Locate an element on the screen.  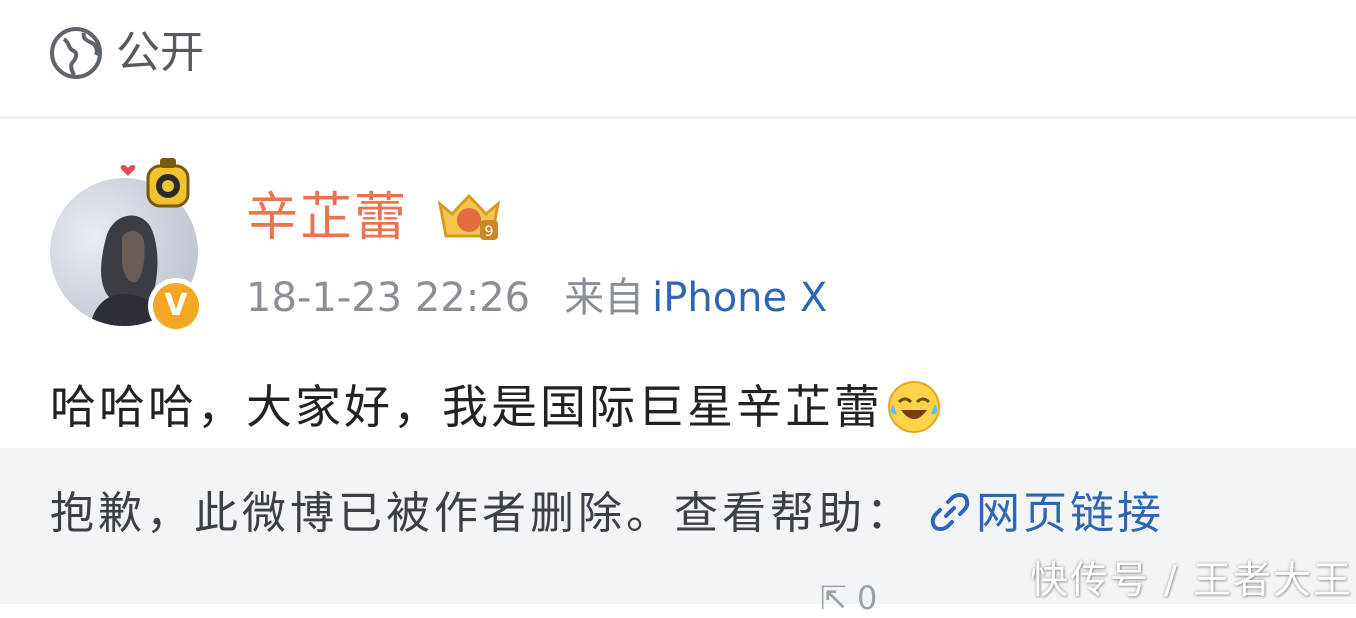
watermark: 快传号 / 王者大王 is located at coordinates (1191, 580).